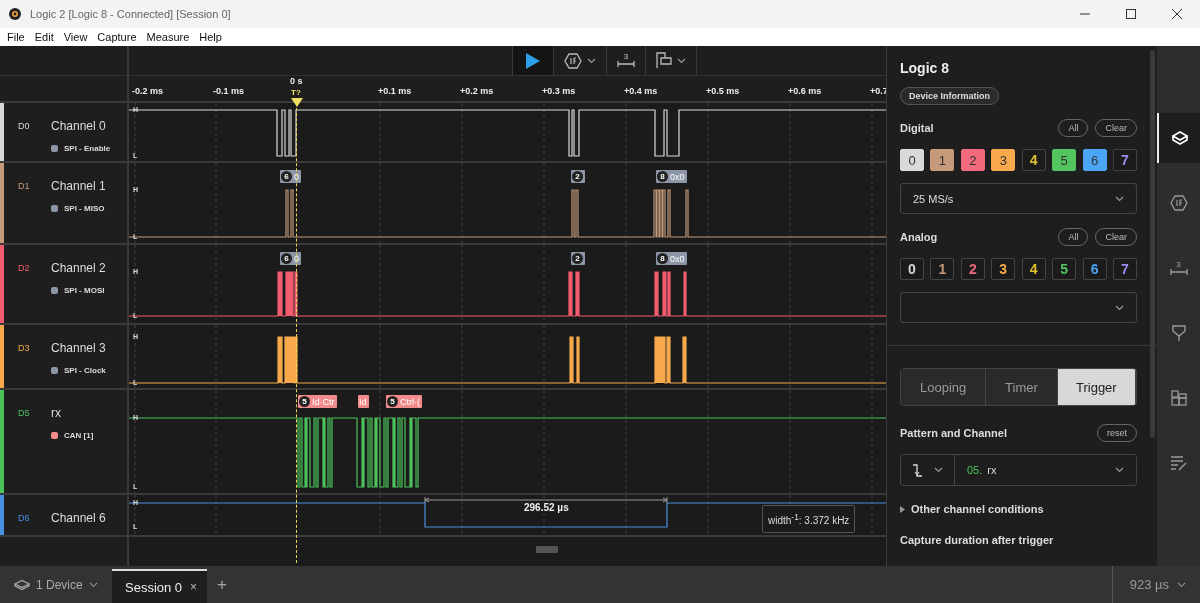  I want to click on measurement-tooltip: width$^{-1}$: 3.372 kHz, so click(809, 519).